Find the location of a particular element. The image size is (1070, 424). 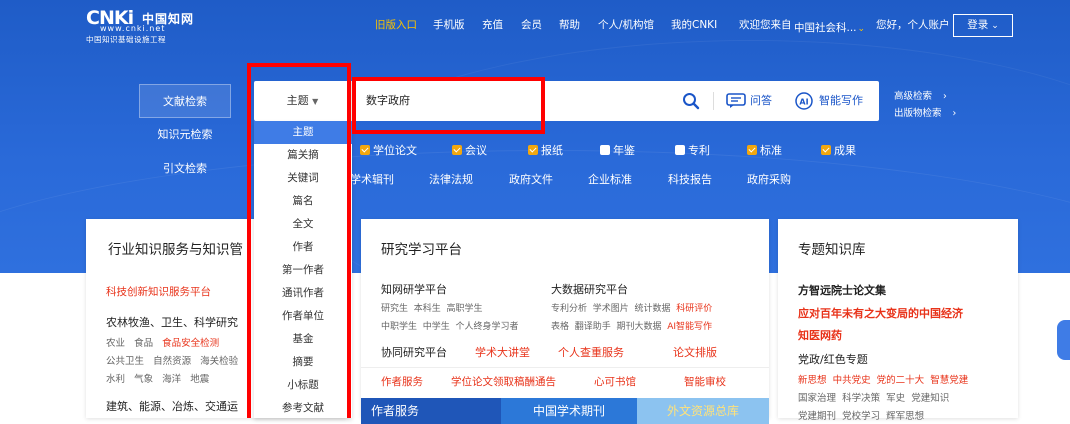

qa-button: 问答 is located at coordinates (749, 101).